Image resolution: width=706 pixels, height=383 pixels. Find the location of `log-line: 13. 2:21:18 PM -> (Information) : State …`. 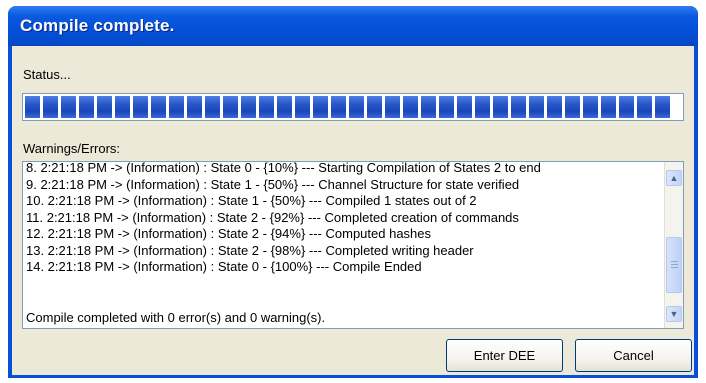

log-line: 13. 2:21:18 PM -> (Information) : State … is located at coordinates (250, 250).